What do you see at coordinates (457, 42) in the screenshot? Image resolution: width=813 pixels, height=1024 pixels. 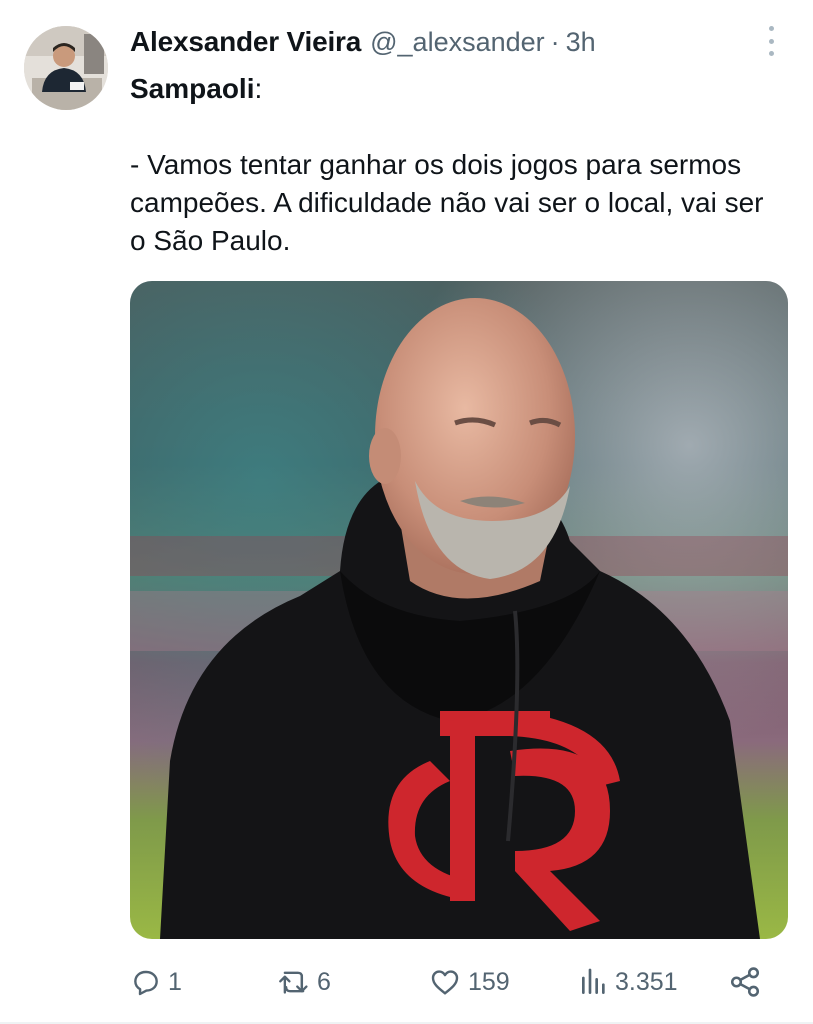 I see `author-handle: @_alexsander` at bounding box center [457, 42].